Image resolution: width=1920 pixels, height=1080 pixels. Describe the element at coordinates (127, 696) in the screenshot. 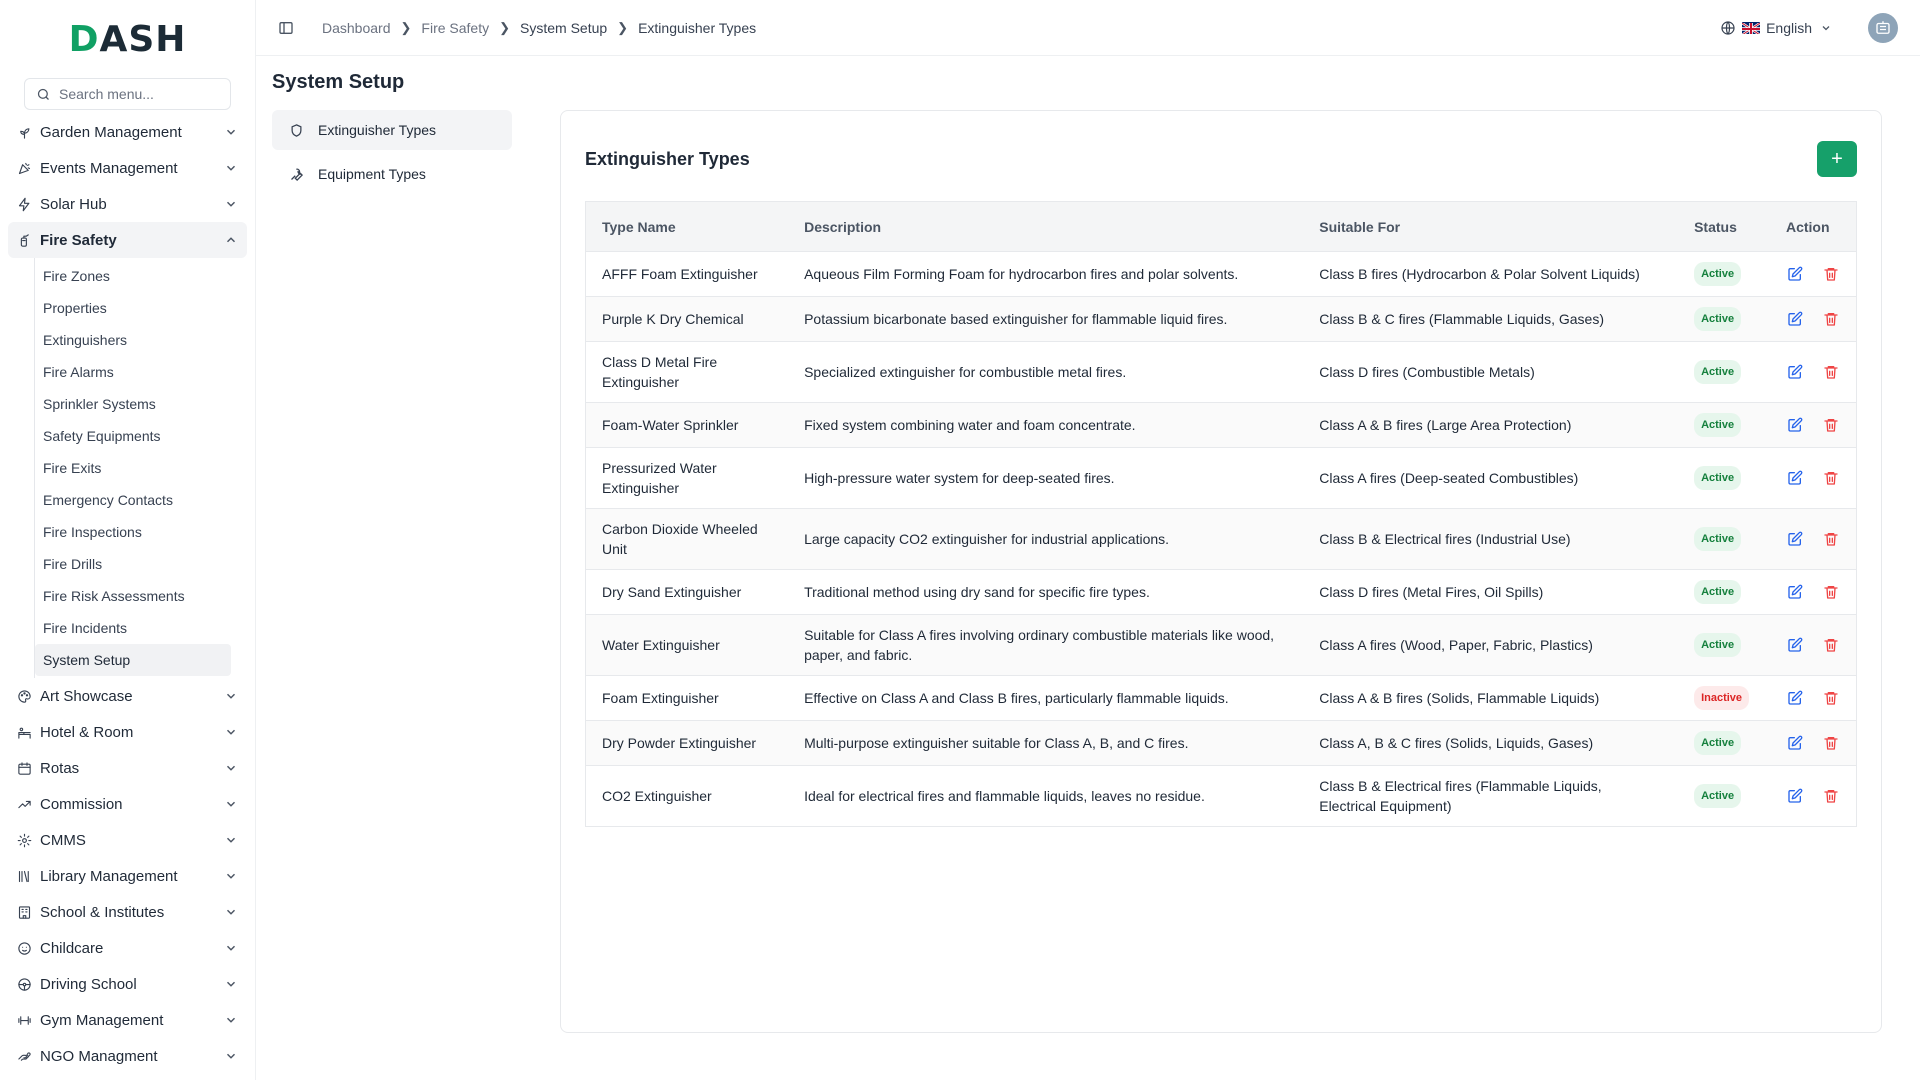

I see `sidebar-item-art-showcase: Art Showcase` at that location.